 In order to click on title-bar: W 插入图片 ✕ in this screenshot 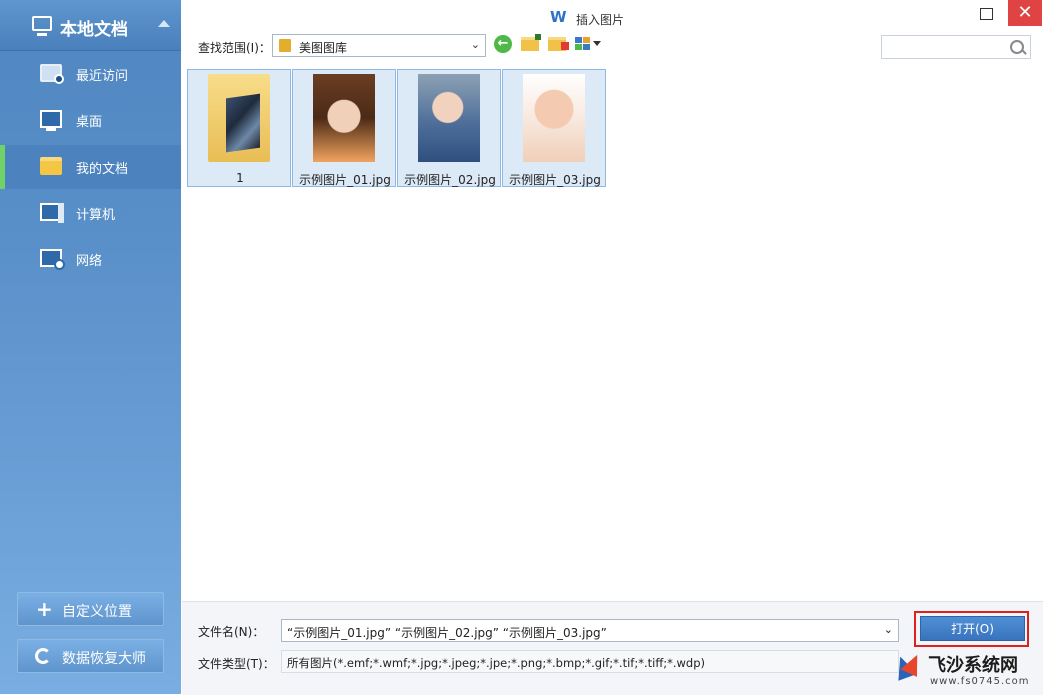, I will do `click(612, 16)`.